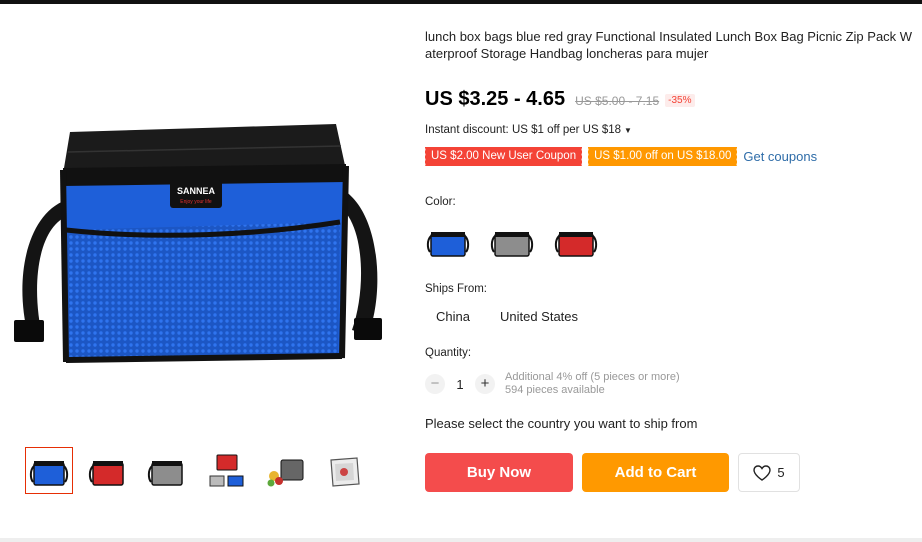 The width and height of the screenshot is (922, 542). What do you see at coordinates (485, 384) in the screenshot?
I see `quantity-plus-button: +` at bounding box center [485, 384].